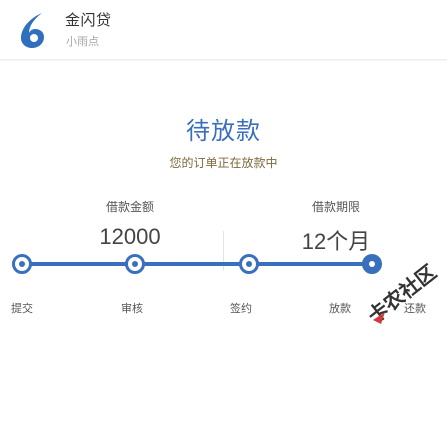  What do you see at coordinates (223, 30) in the screenshot?
I see `app-header: 金闪贷 小雨点` at bounding box center [223, 30].